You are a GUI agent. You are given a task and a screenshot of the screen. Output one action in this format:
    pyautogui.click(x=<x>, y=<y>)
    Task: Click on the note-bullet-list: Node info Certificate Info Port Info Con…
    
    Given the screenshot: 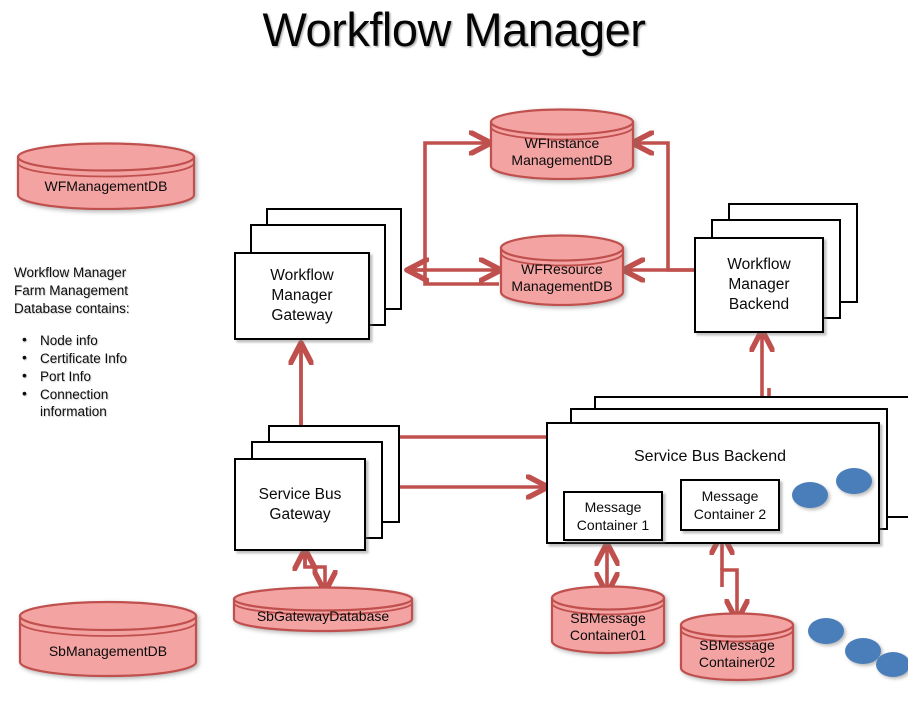 What is the action you would take?
    pyautogui.click(x=89, y=375)
    